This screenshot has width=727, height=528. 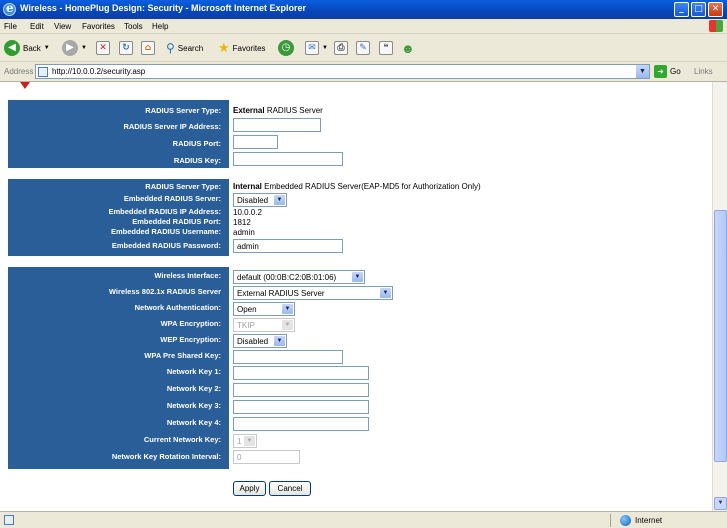 What do you see at coordinates (716, 26) in the screenshot?
I see `windows-logo-icon` at bounding box center [716, 26].